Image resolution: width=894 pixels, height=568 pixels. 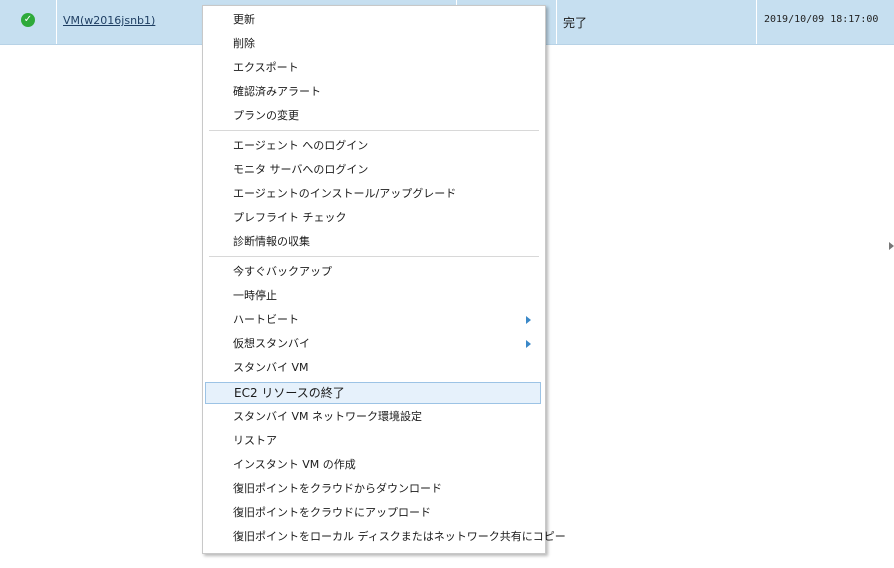 I want to click on menu-item-heartbeat: ハートビート, so click(x=373, y=320).